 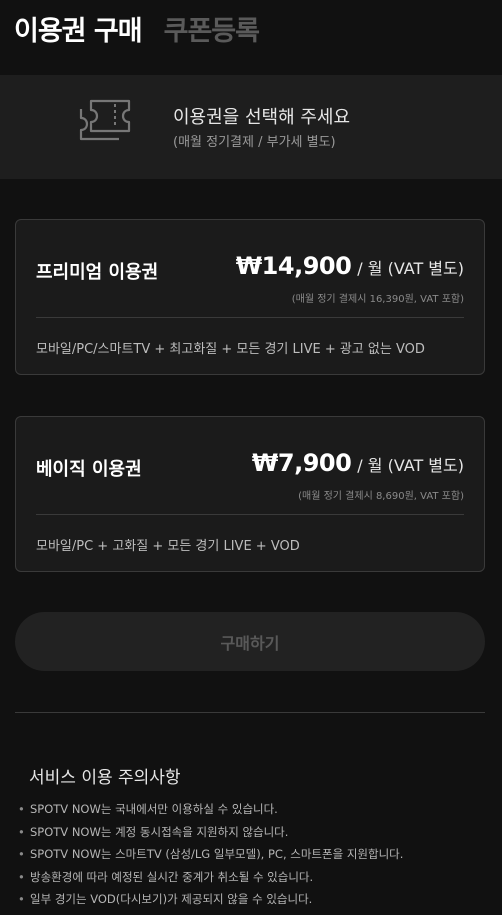 What do you see at coordinates (168, 546) in the screenshot?
I see `plan-features: 모바일/PC + 고화질 + 모든 경기 LIVE + VOD` at bounding box center [168, 546].